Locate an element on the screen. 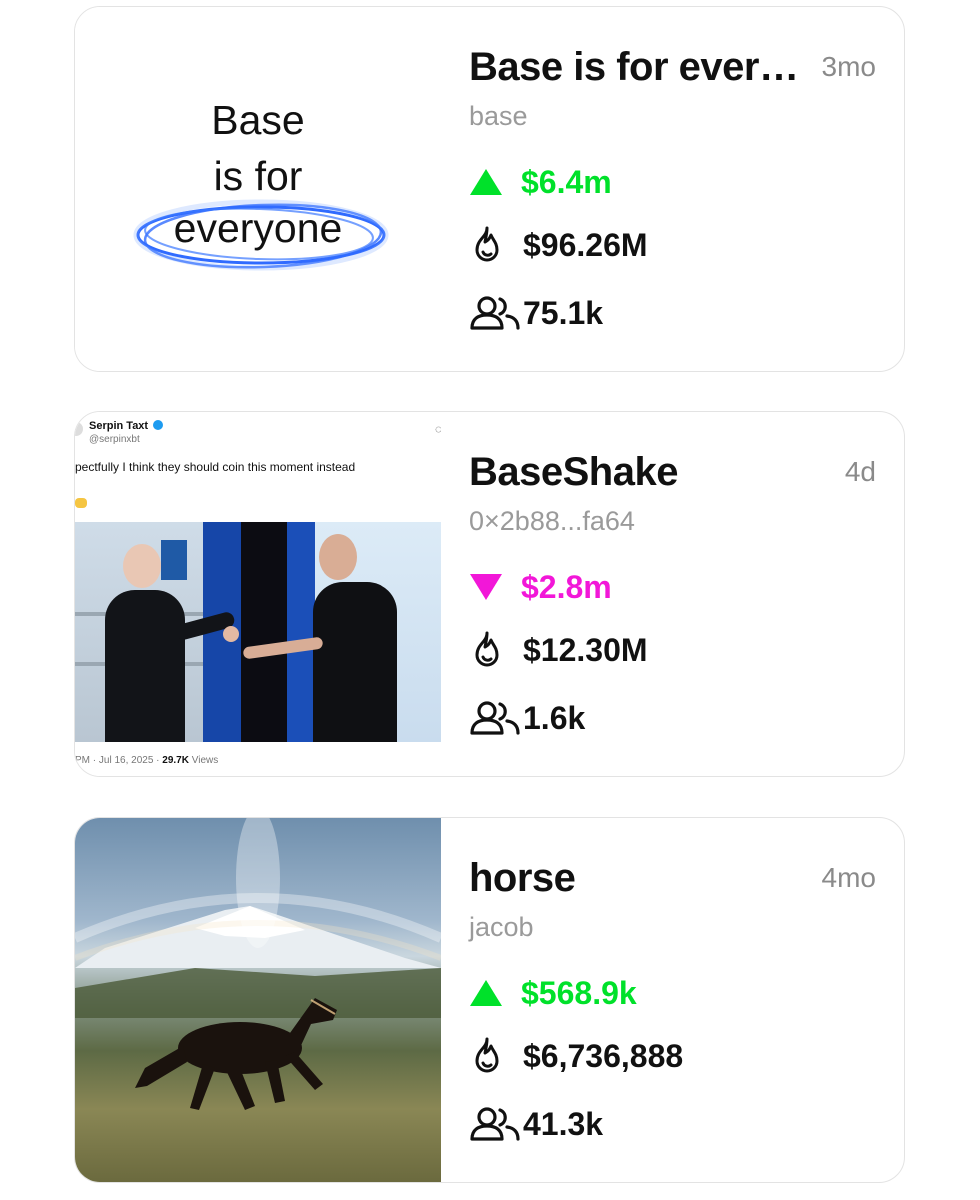 The image size is (980, 1200). tweet-author-name: Serpin Taxt is located at coordinates (126, 426).